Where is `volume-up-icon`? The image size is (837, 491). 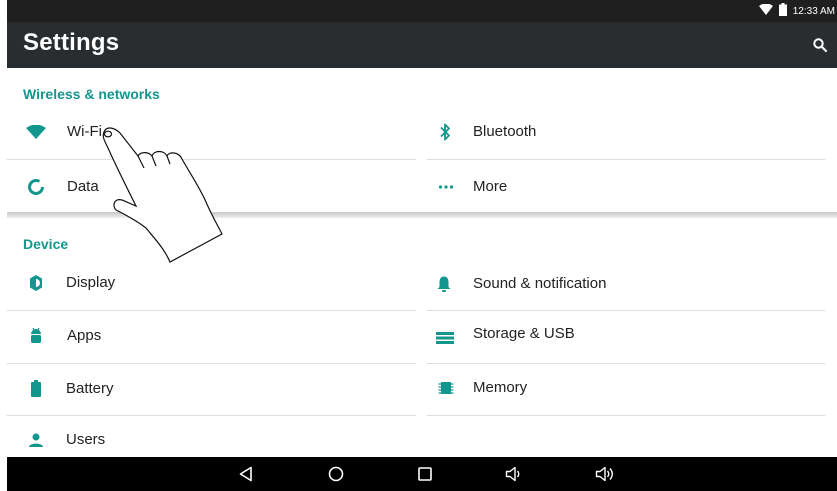
volume-up-icon is located at coordinates (604, 474).